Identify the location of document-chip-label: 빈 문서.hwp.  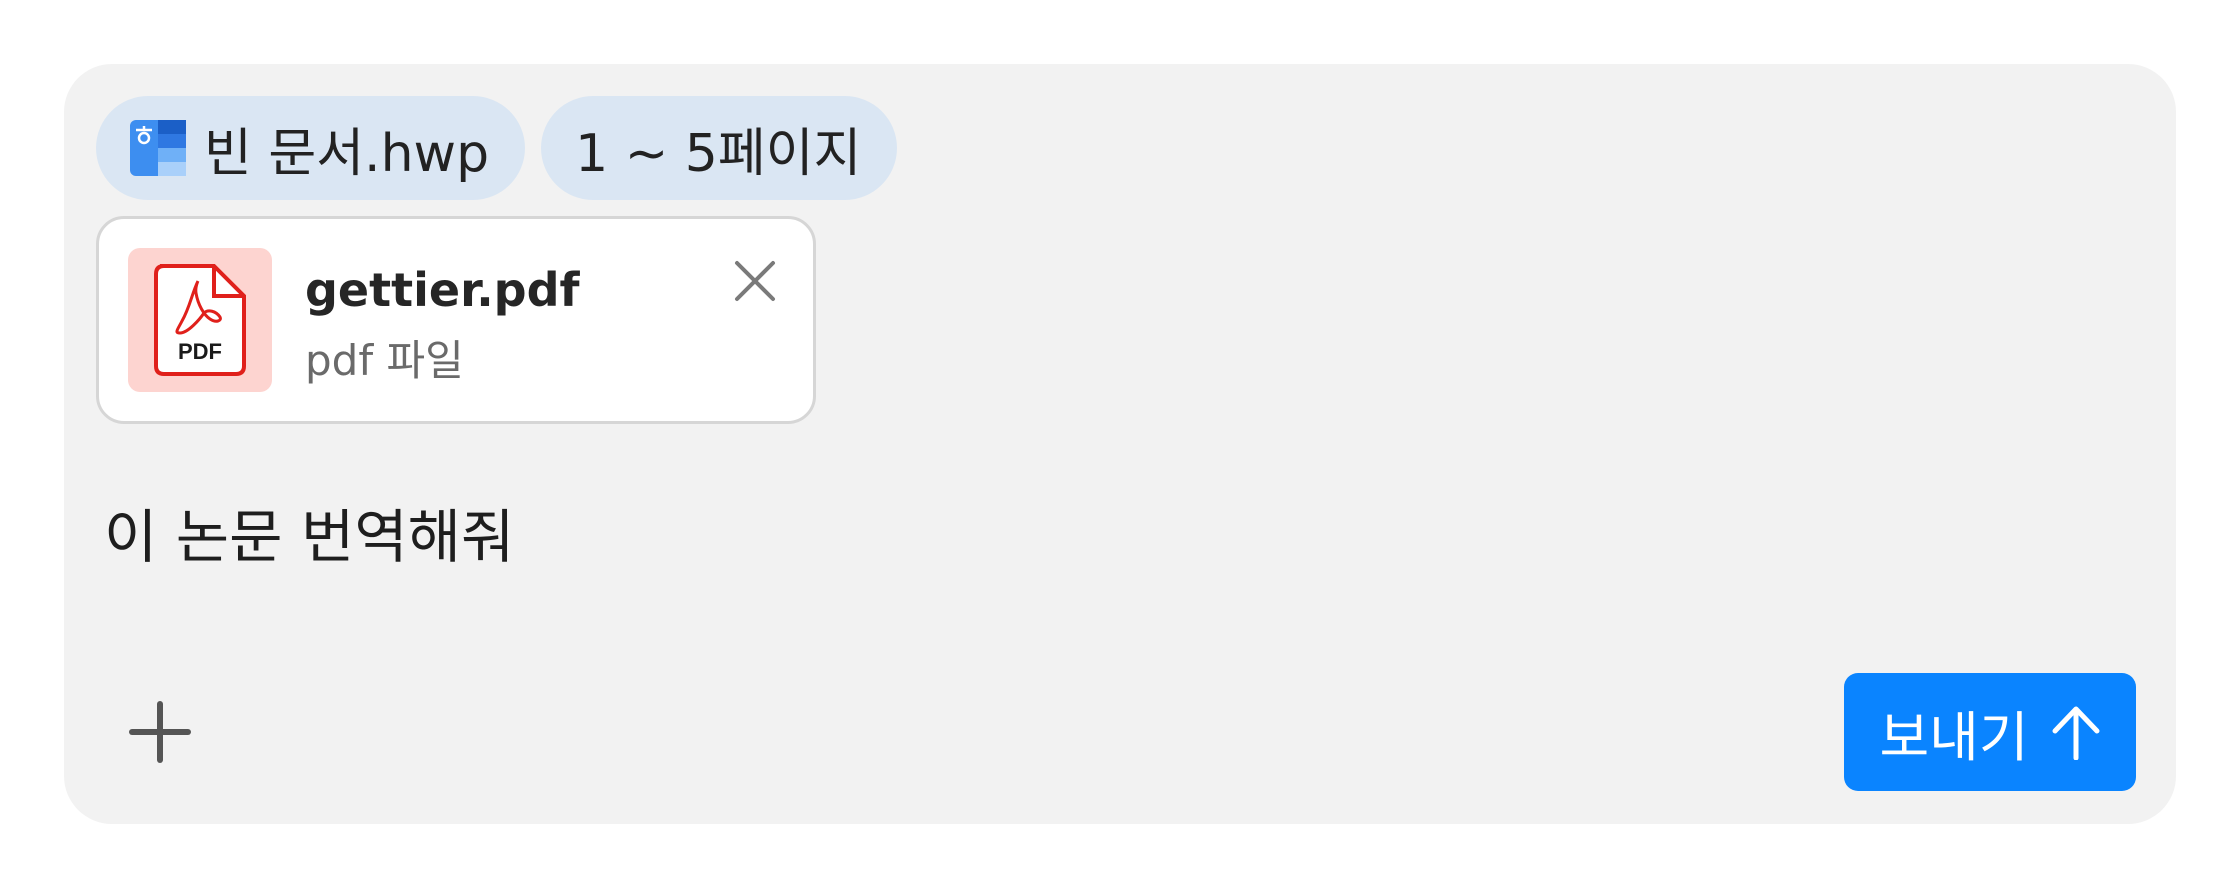
(347, 153).